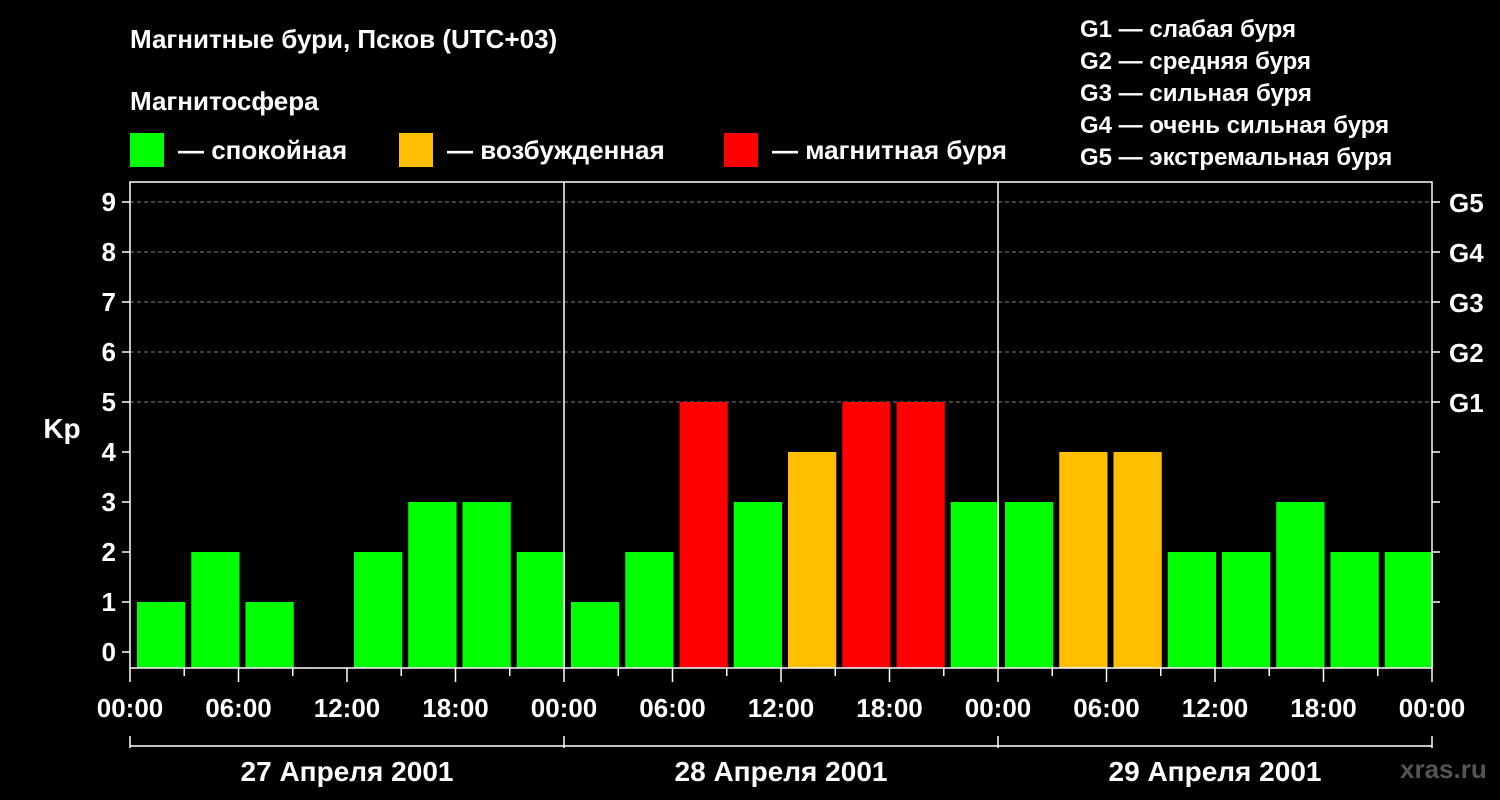  I want to click on right-axis-label-g5: G5, so click(1466, 203).